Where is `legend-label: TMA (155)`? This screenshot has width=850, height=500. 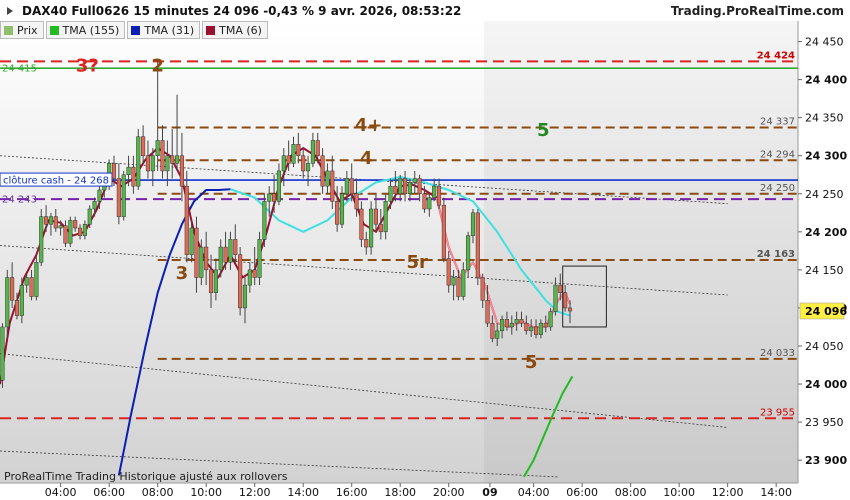 legend-label: TMA (155) is located at coordinates (91, 30).